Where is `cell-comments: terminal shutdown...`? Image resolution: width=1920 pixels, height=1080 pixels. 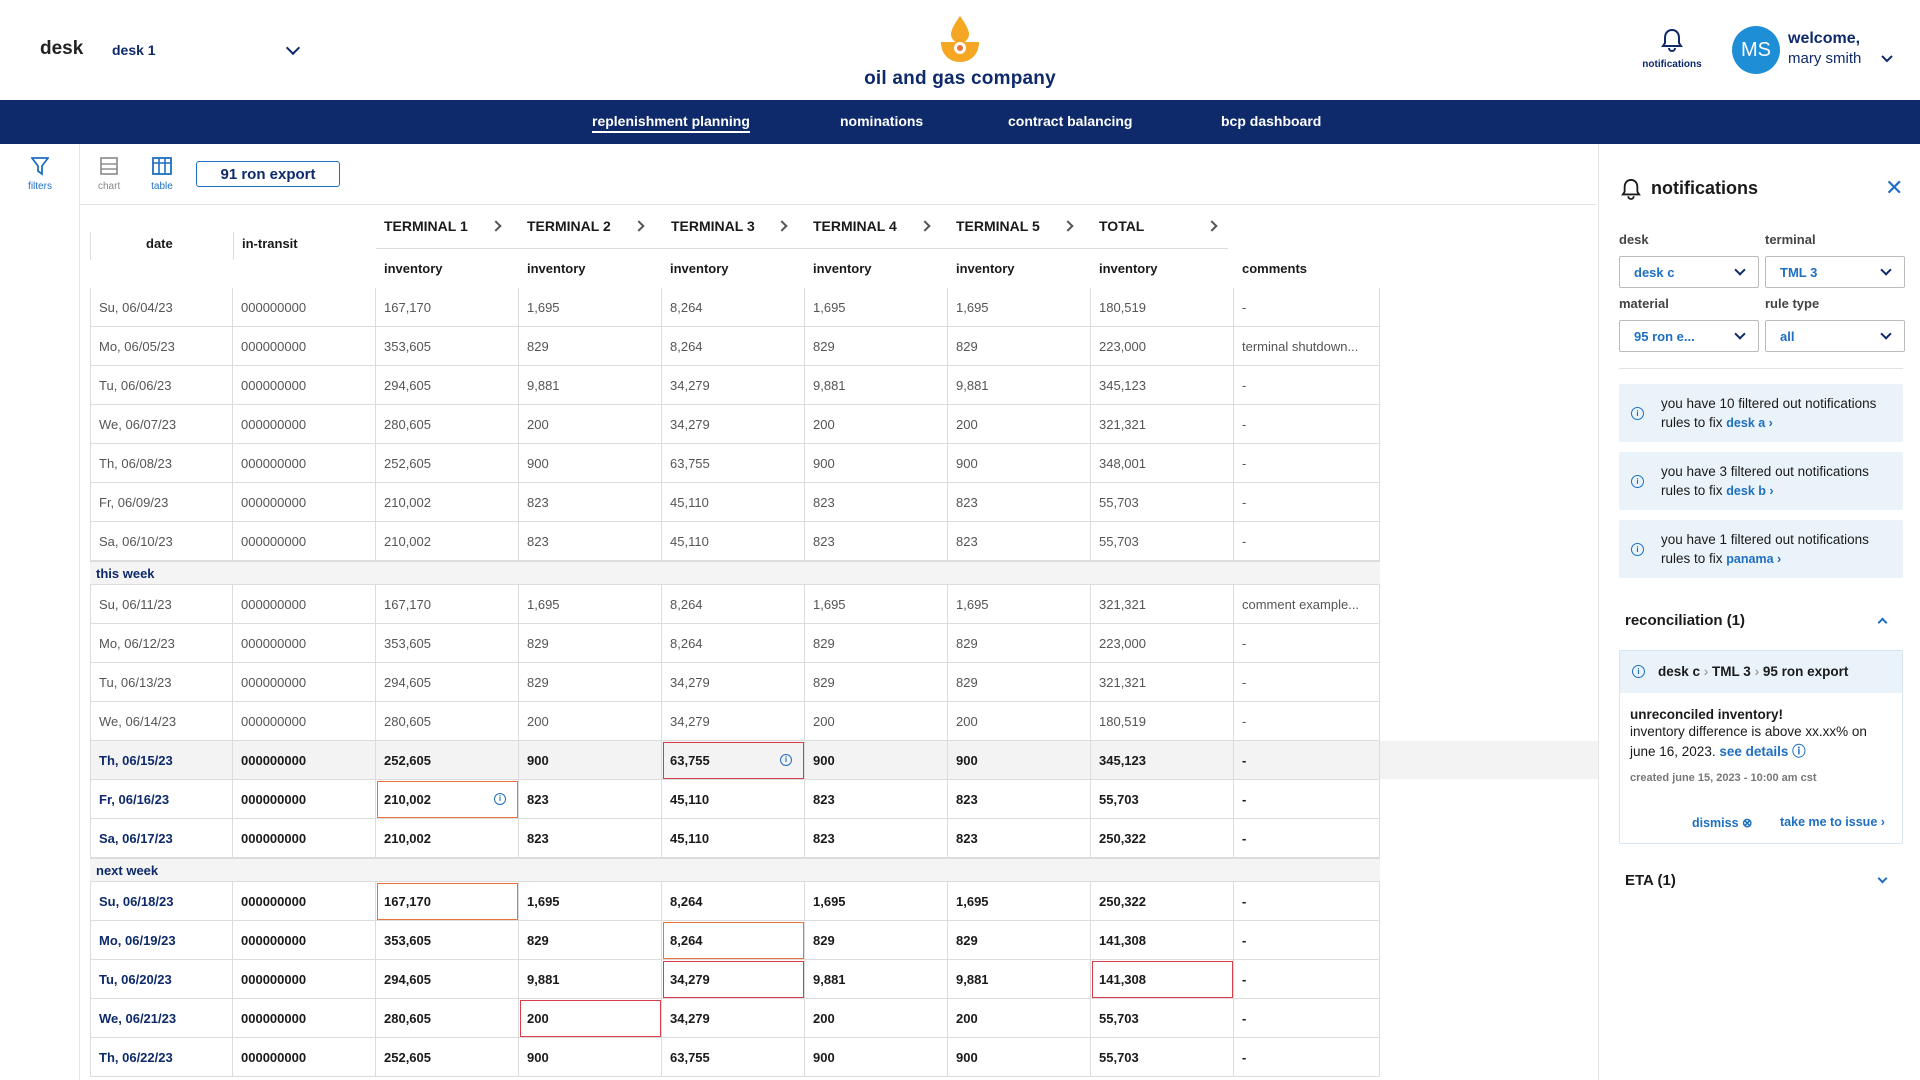 cell-comments: terminal shutdown... is located at coordinates (1307, 346).